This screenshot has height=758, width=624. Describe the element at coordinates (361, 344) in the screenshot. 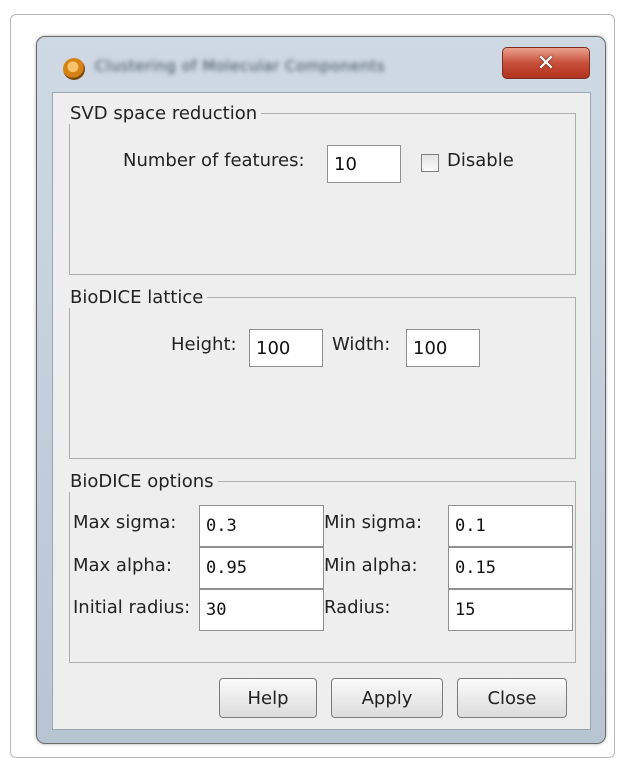

I see `width-label: Width:` at that location.